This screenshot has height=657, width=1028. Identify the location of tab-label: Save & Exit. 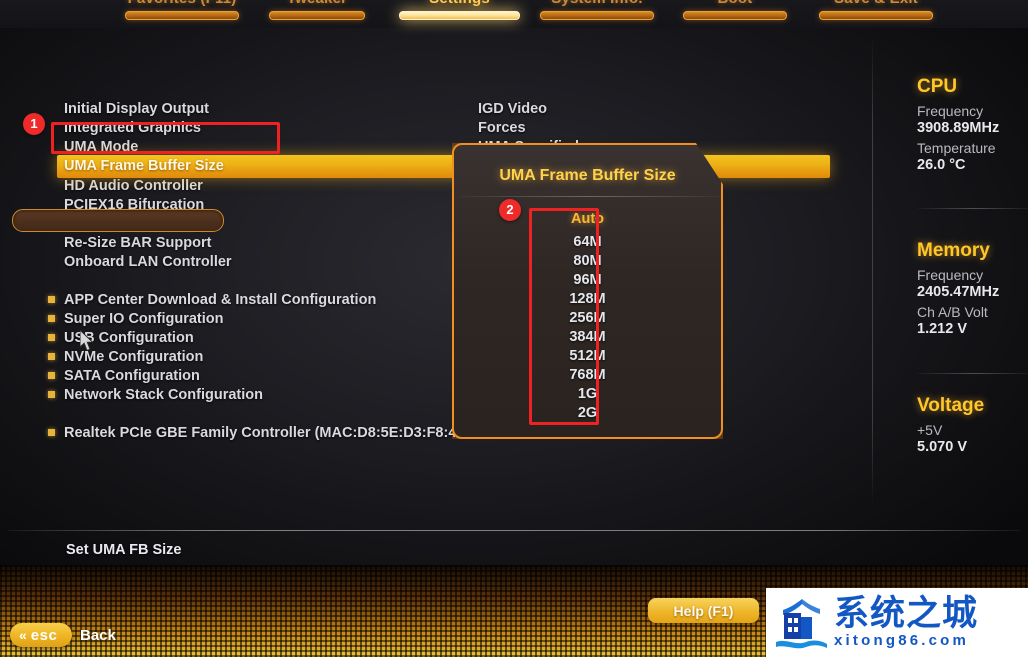
(876, 3).